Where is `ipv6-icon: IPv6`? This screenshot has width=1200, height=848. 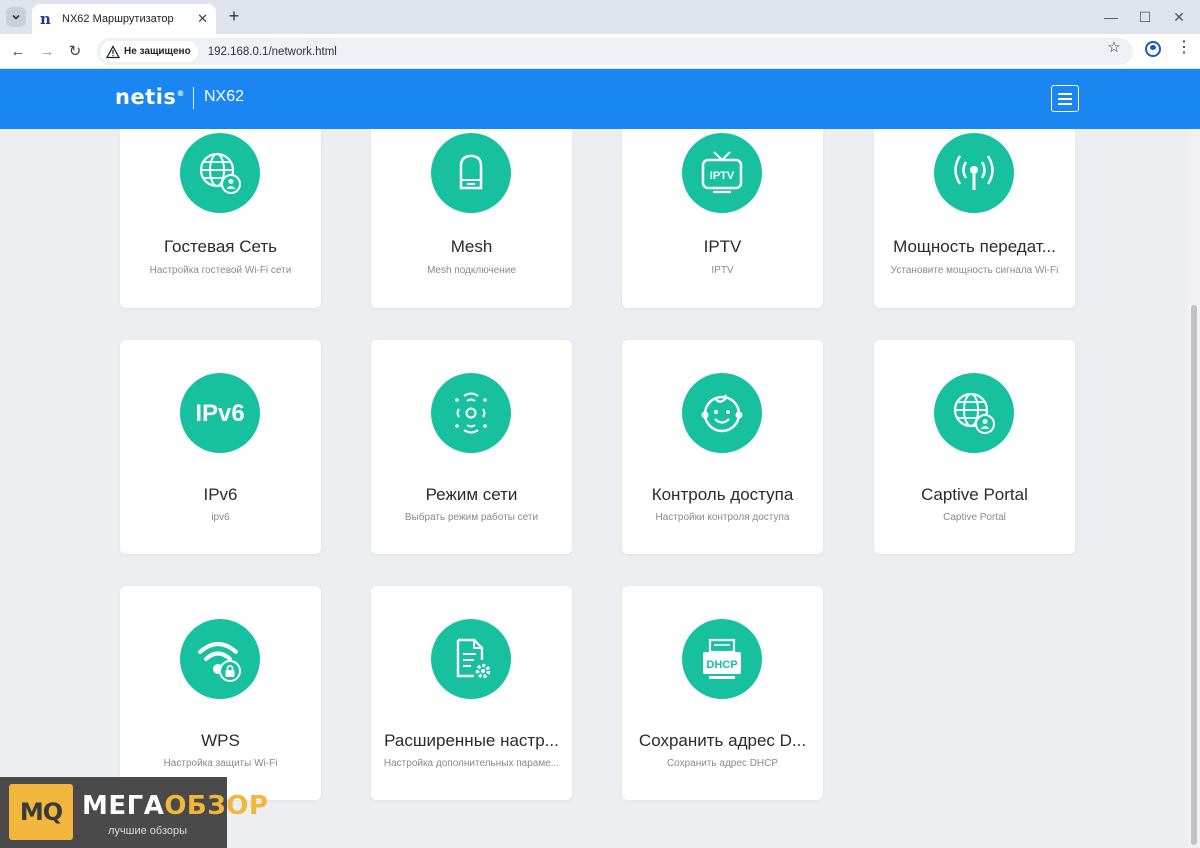 ipv6-icon: IPv6 is located at coordinates (220, 413).